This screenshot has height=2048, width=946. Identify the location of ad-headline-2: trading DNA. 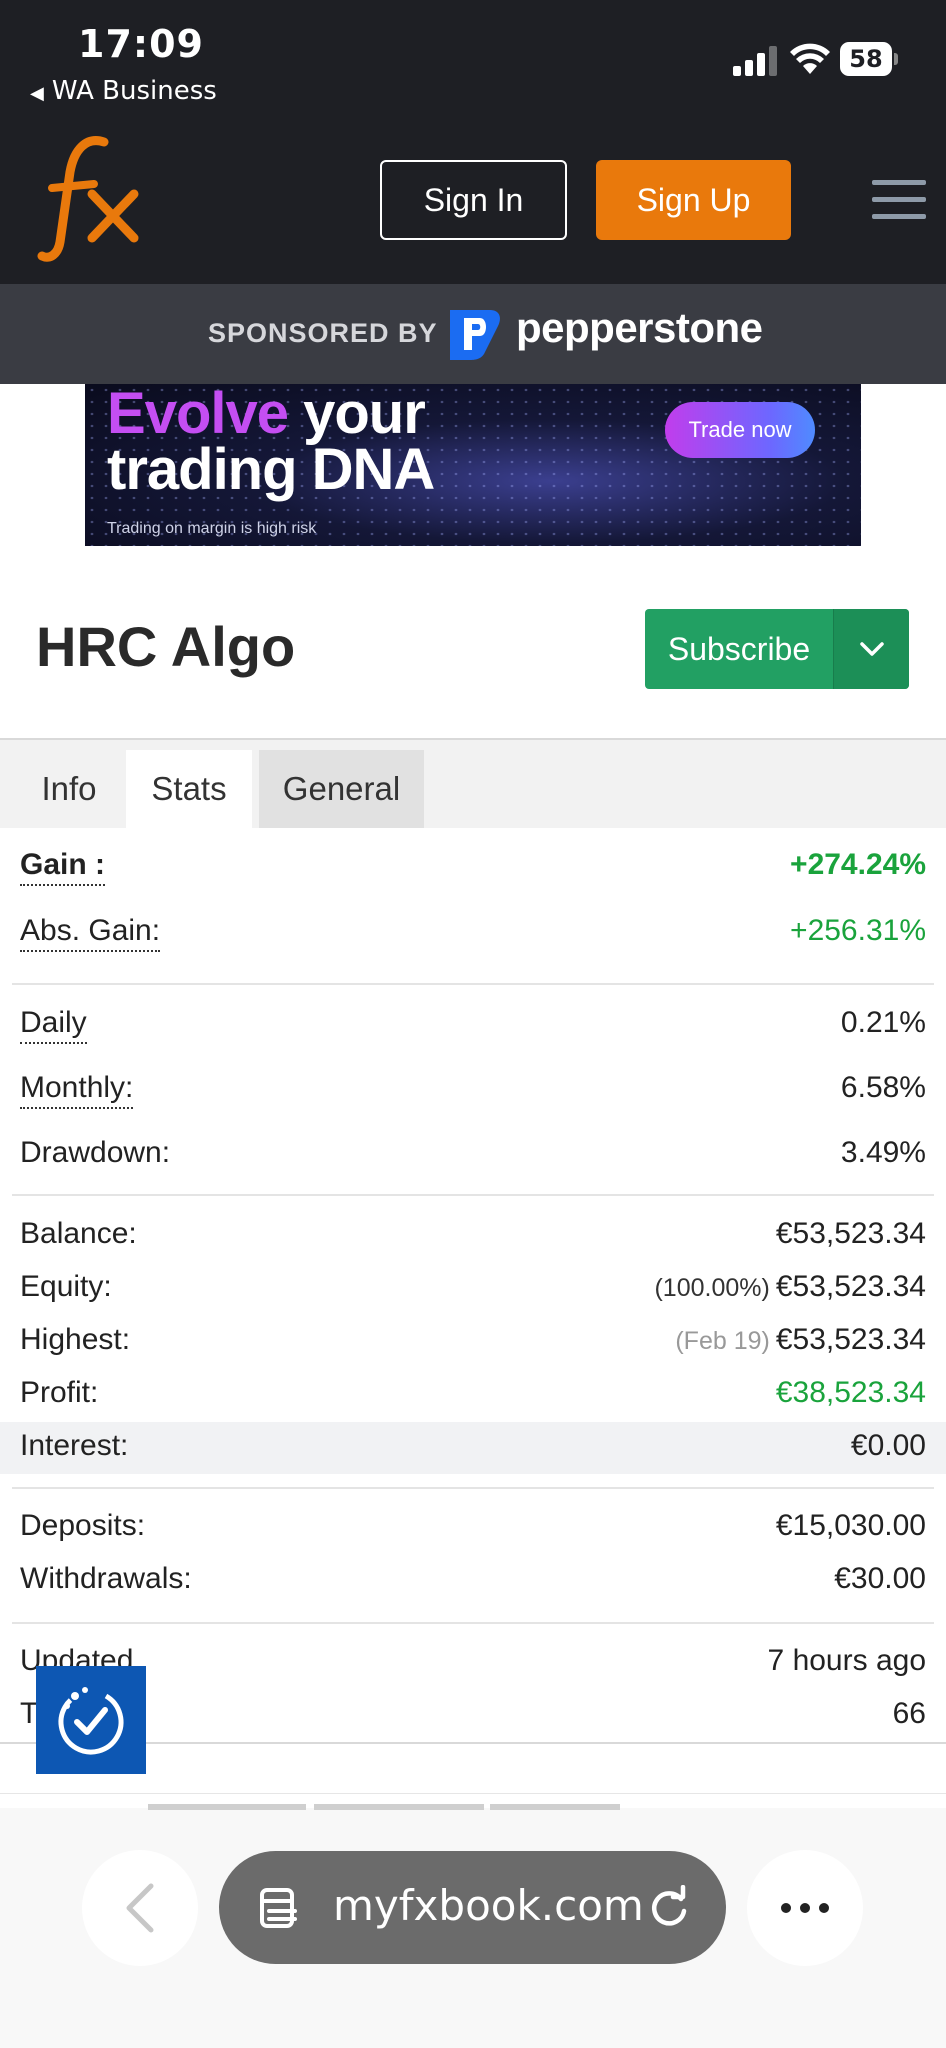
(271, 469).